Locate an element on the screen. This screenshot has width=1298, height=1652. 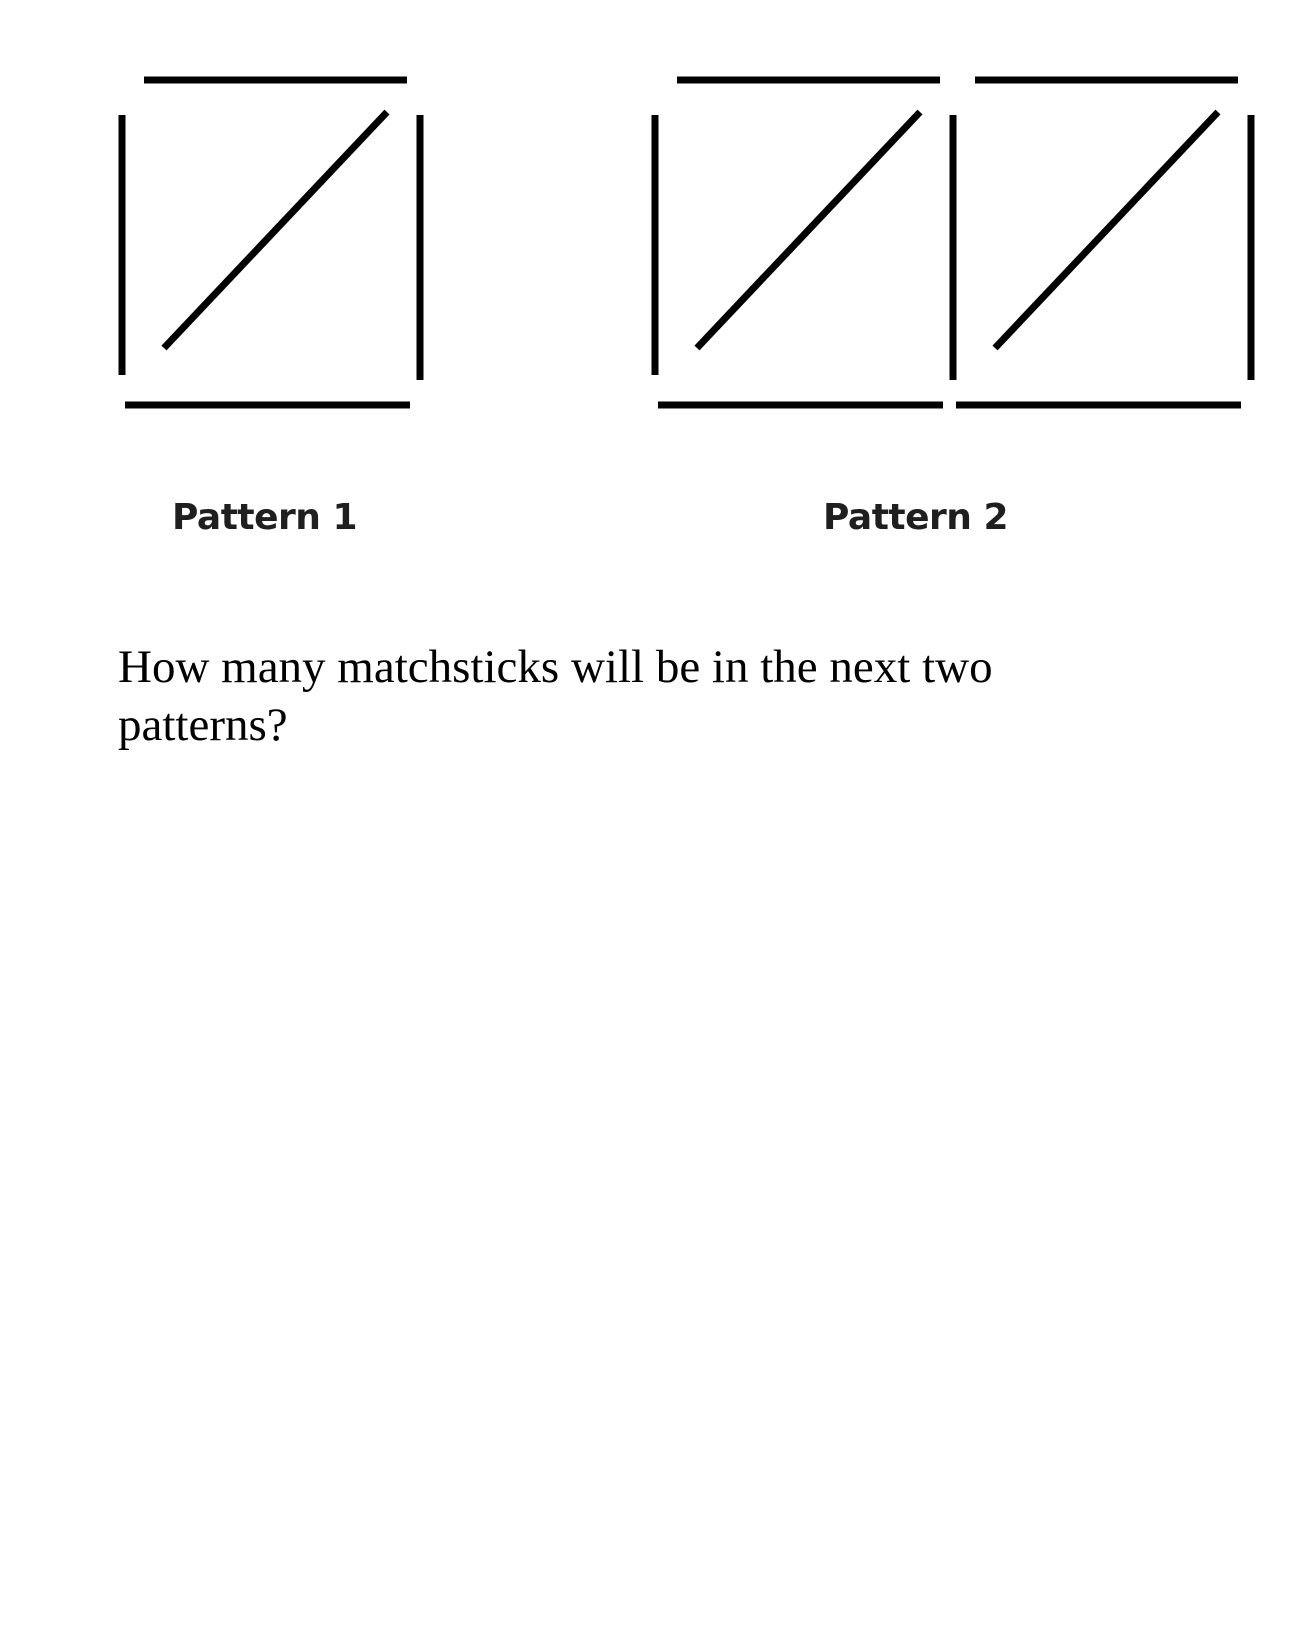
pattern-1-label: Pattern 1 is located at coordinates (265, 517).